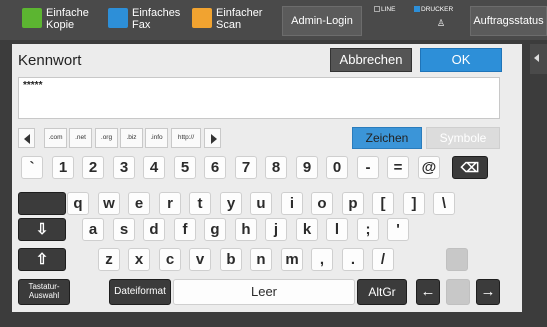  I want to click on printer-status-label: DRUCKER, so click(437, 9).